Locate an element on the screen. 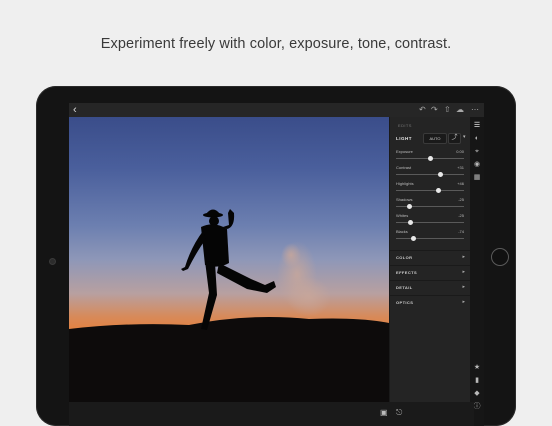  section-label: EFFECTS is located at coordinates (407, 272).